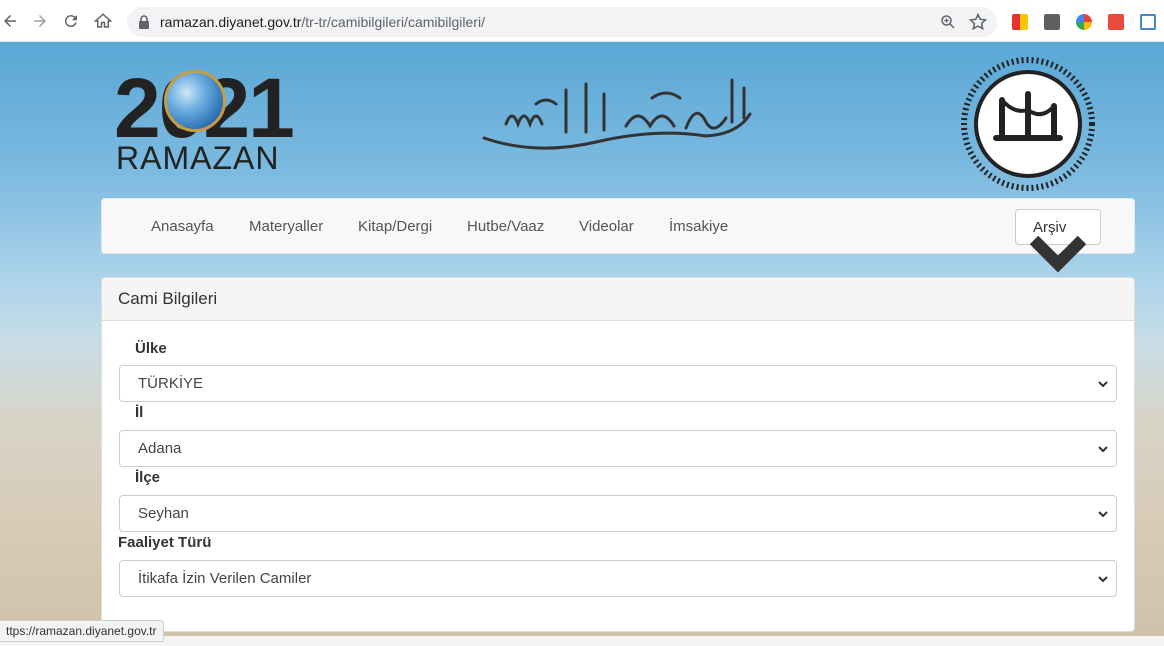 This screenshot has height=646, width=1164. I want to click on lock-icon, so click(144, 22).